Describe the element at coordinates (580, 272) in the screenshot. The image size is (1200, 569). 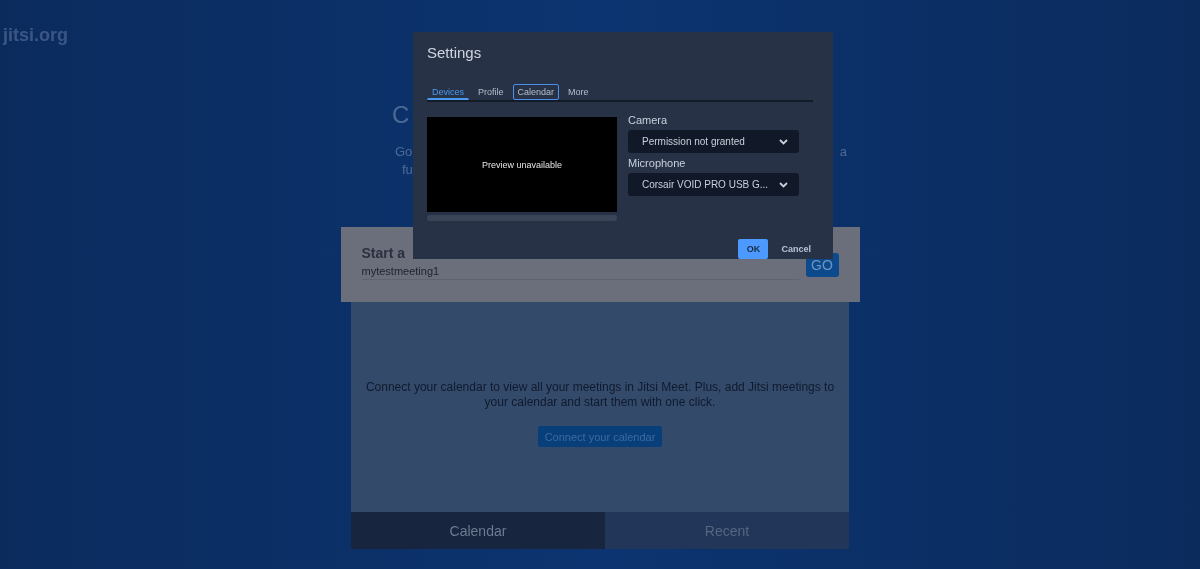
I see `meeting-name-field: mytestmeeting1` at that location.